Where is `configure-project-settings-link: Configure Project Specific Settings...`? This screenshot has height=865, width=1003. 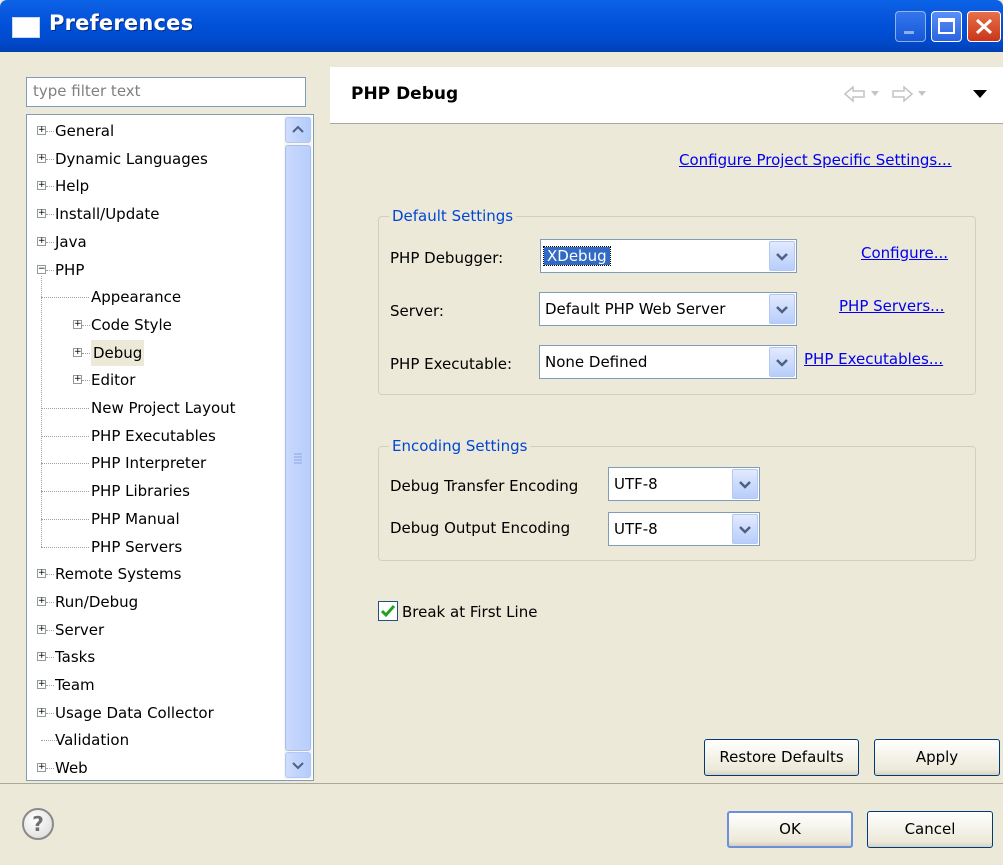 configure-project-settings-link: Configure Project Specific Settings... is located at coordinates (815, 160).